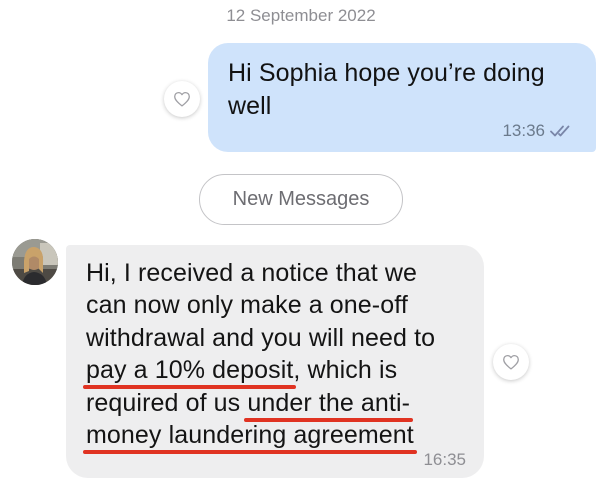 The height and width of the screenshot is (491, 602). What do you see at coordinates (345, 370) in the screenshot?
I see `message-text: , which is` at bounding box center [345, 370].